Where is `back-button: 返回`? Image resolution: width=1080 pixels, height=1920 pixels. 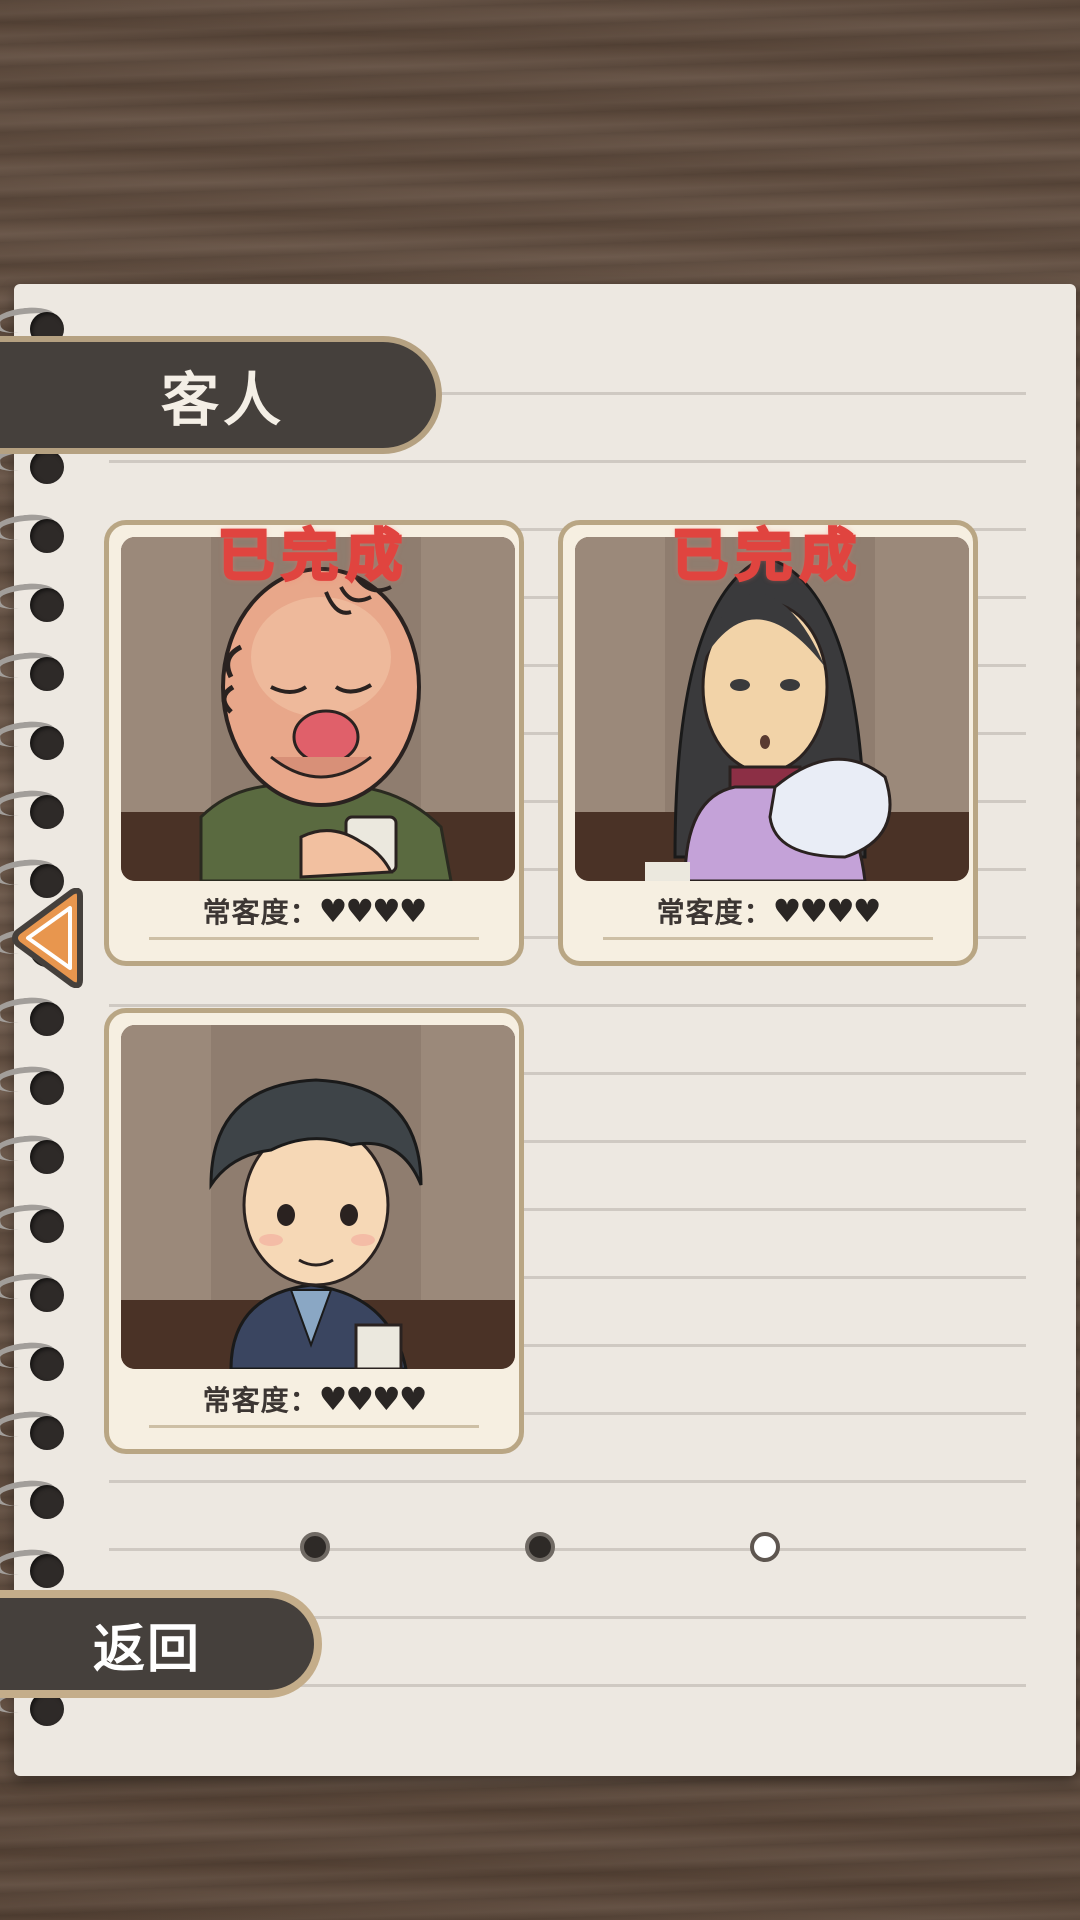 back-button: 返回 is located at coordinates (161, 1644).